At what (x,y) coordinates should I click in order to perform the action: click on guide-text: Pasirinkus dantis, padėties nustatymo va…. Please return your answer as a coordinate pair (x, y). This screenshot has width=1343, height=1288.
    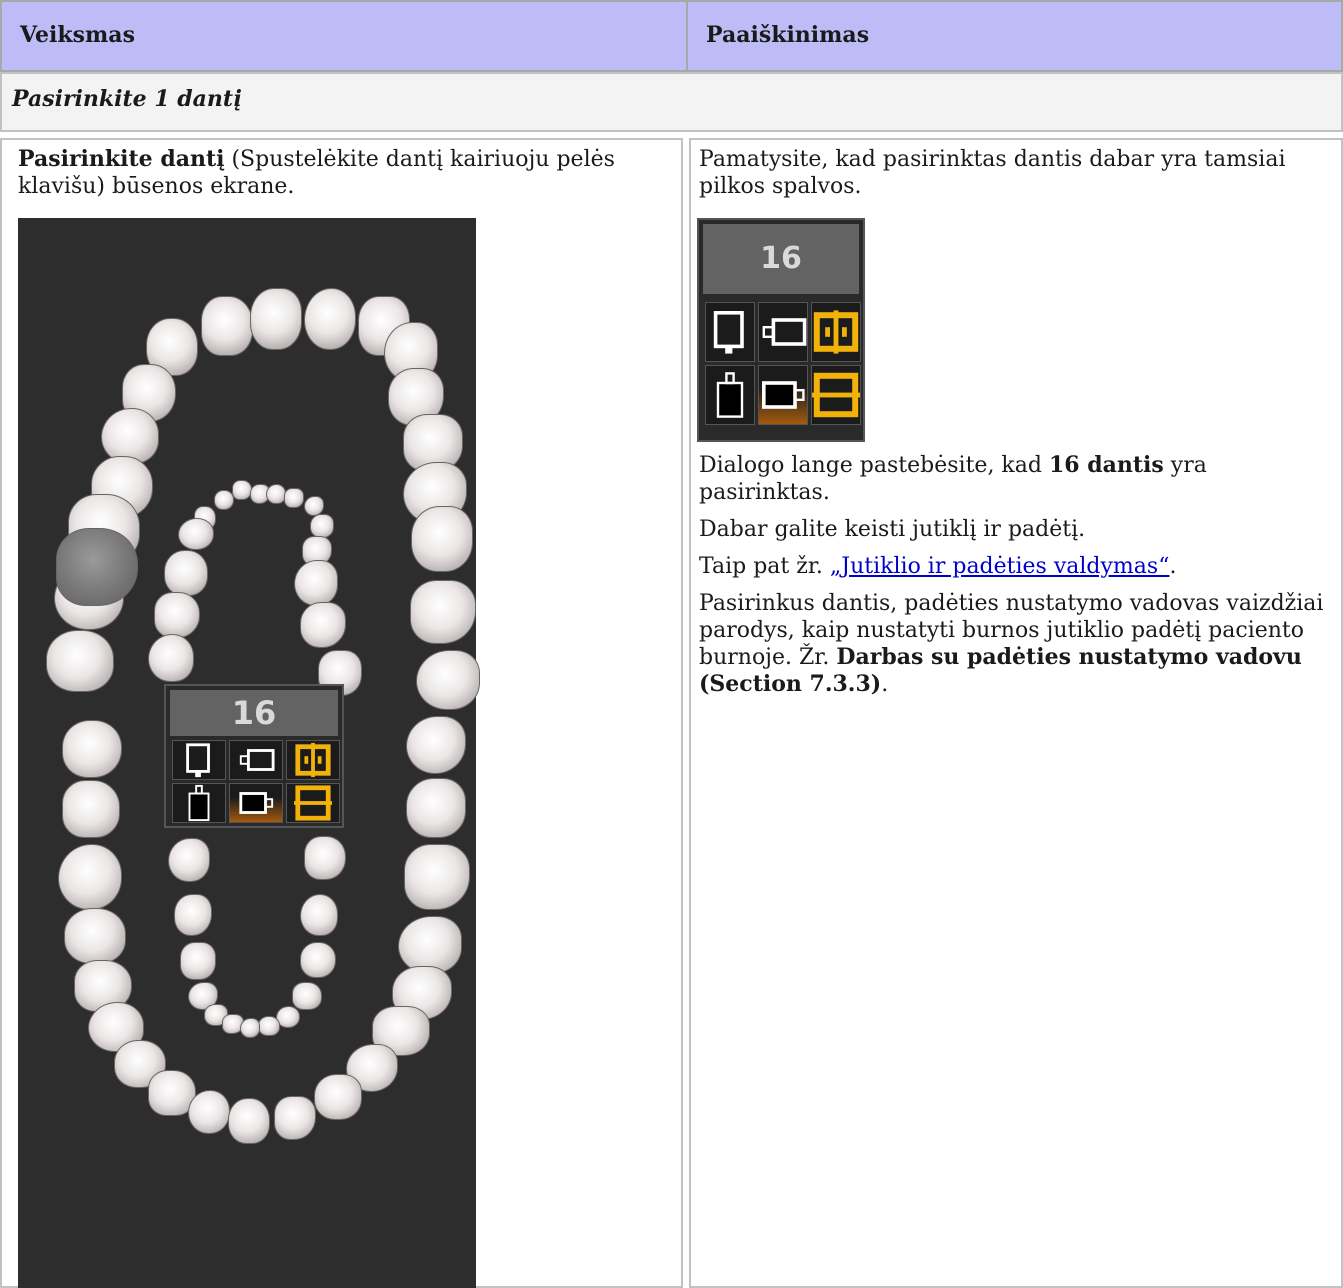
    Looking at the image, I should click on (1011, 644).